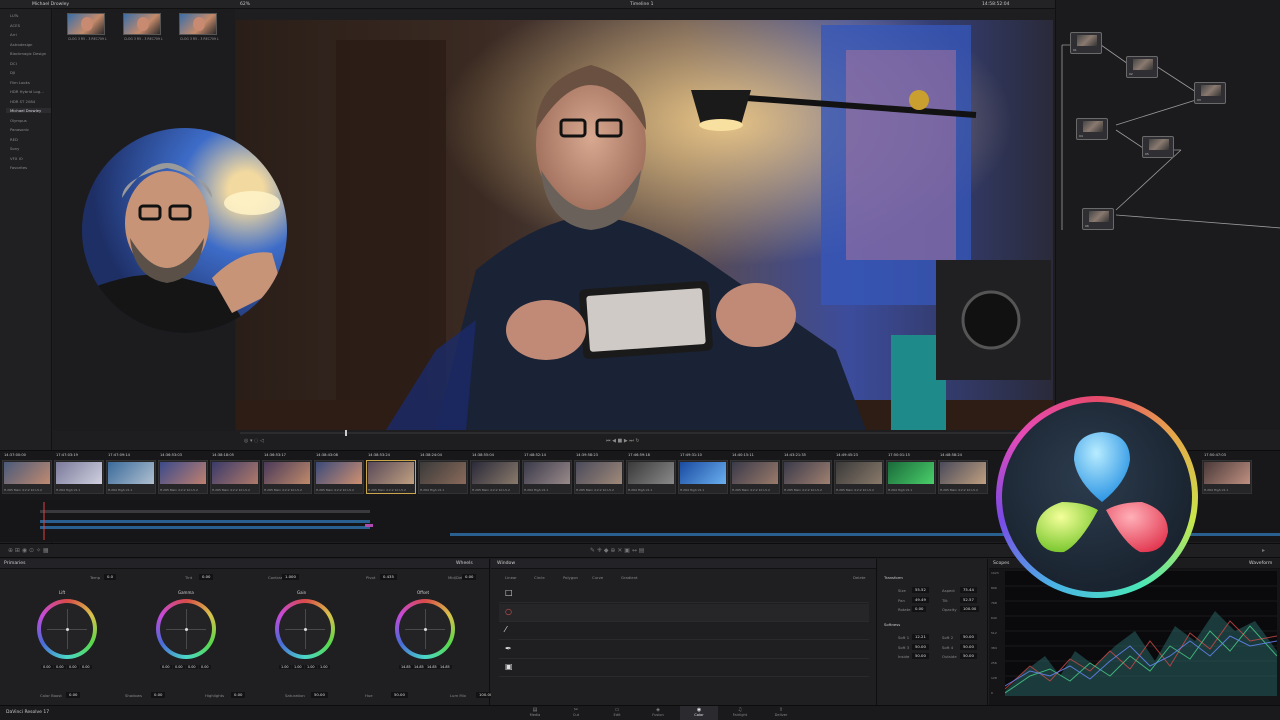  Describe the element at coordinates (290, 577) in the screenshot. I see `primary-param-value: 1.000` at that location.